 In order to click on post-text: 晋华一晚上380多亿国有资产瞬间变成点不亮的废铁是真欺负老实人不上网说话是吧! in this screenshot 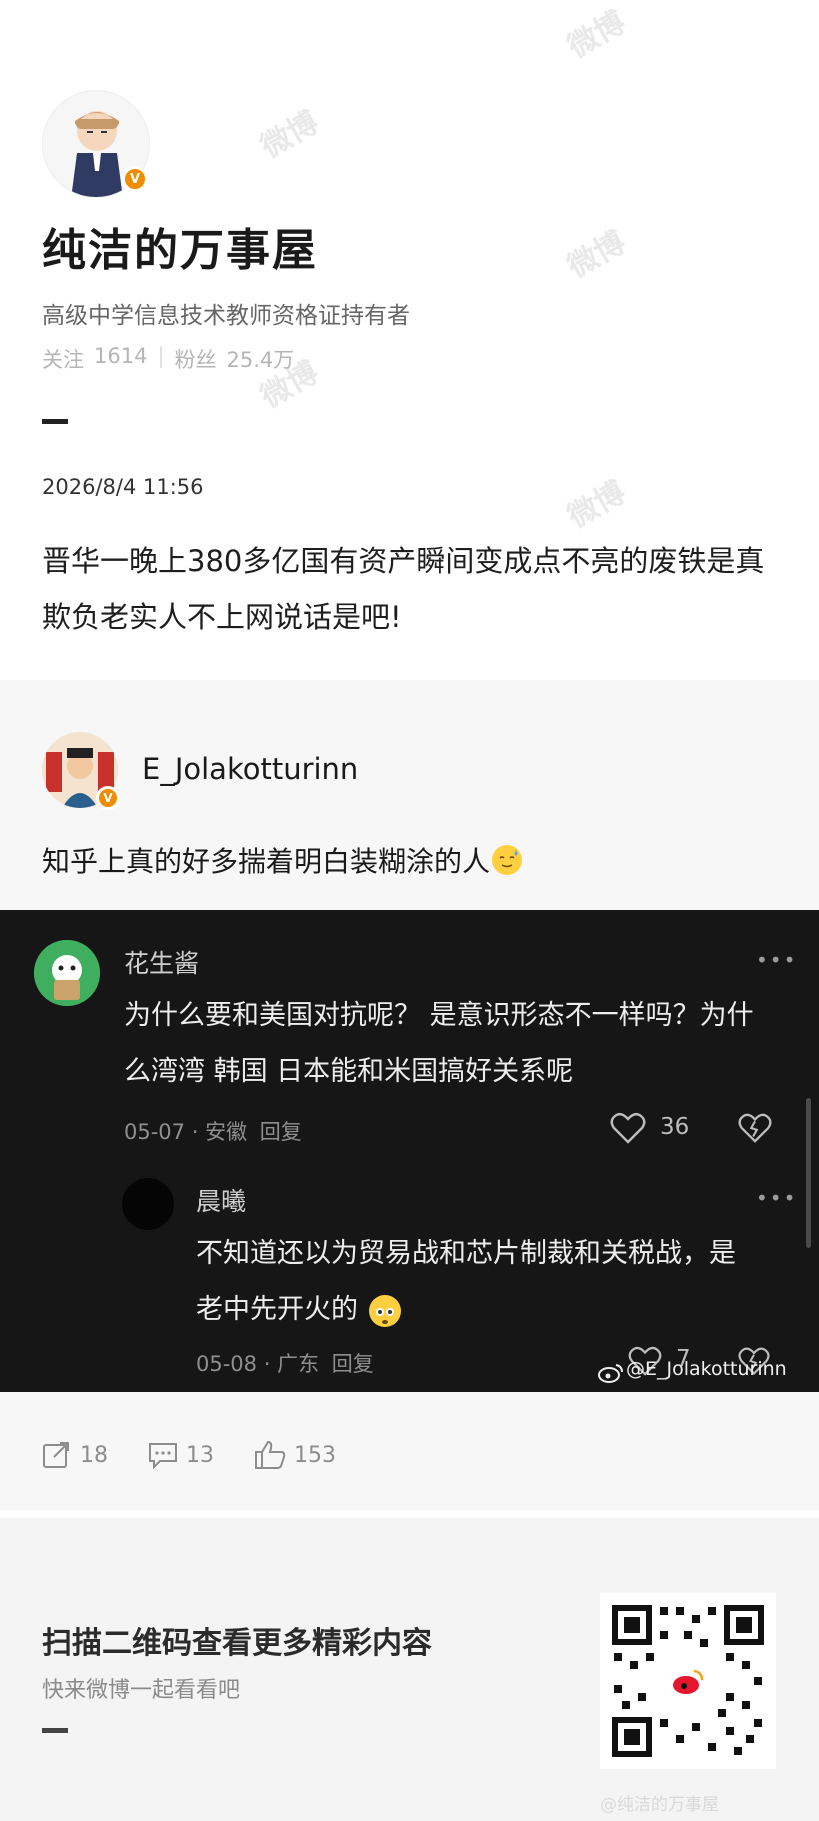, I will do `click(403, 589)`.